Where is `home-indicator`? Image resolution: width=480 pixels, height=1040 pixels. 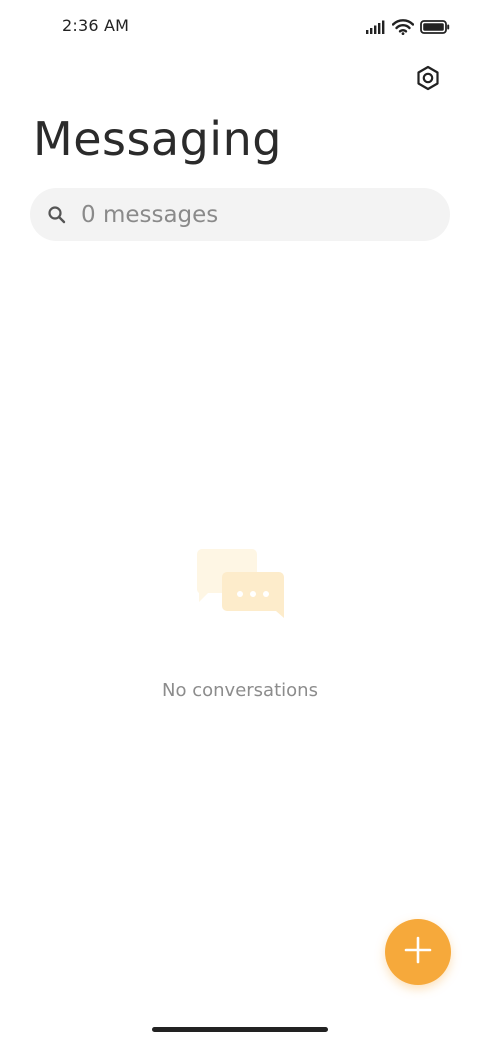
home-indicator is located at coordinates (240, 1029).